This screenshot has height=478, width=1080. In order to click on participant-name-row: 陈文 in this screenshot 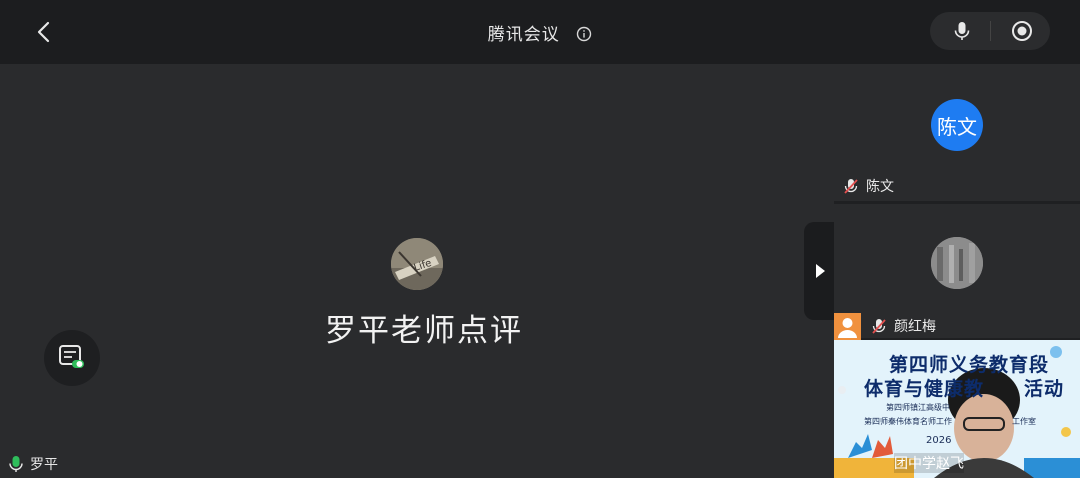, I will do `click(868, 186)`.